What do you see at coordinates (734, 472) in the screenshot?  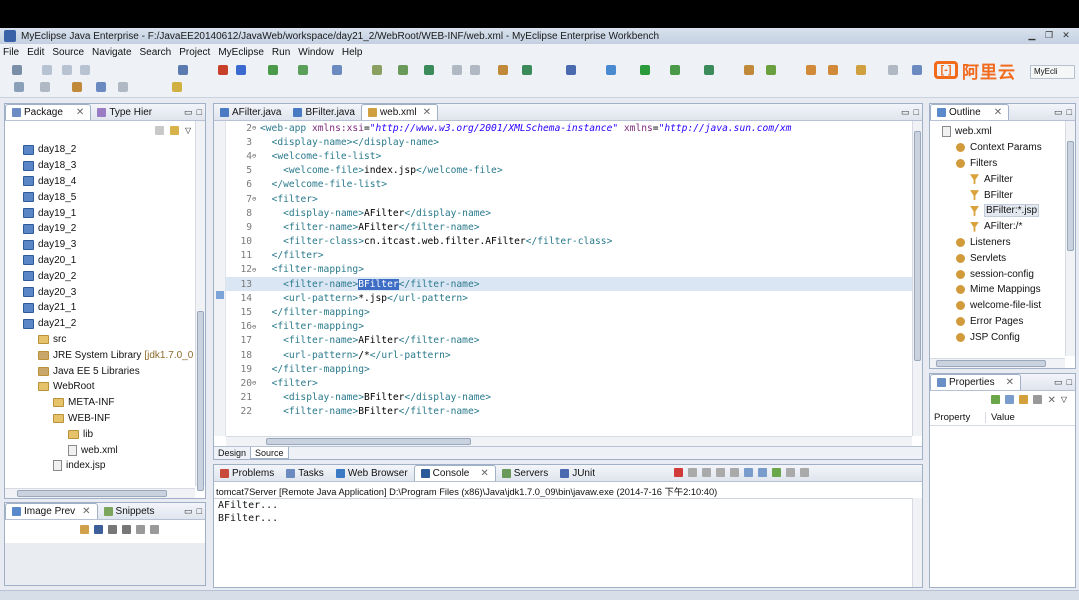 I see `scroll-lock-icon` at bounding box center [734, 472].